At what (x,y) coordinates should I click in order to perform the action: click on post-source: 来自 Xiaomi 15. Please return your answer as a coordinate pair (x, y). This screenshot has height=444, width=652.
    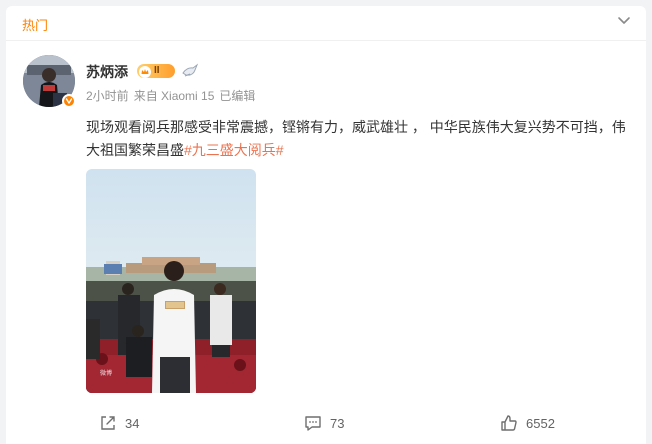
    Looking at the image, I should click on (174, 96).